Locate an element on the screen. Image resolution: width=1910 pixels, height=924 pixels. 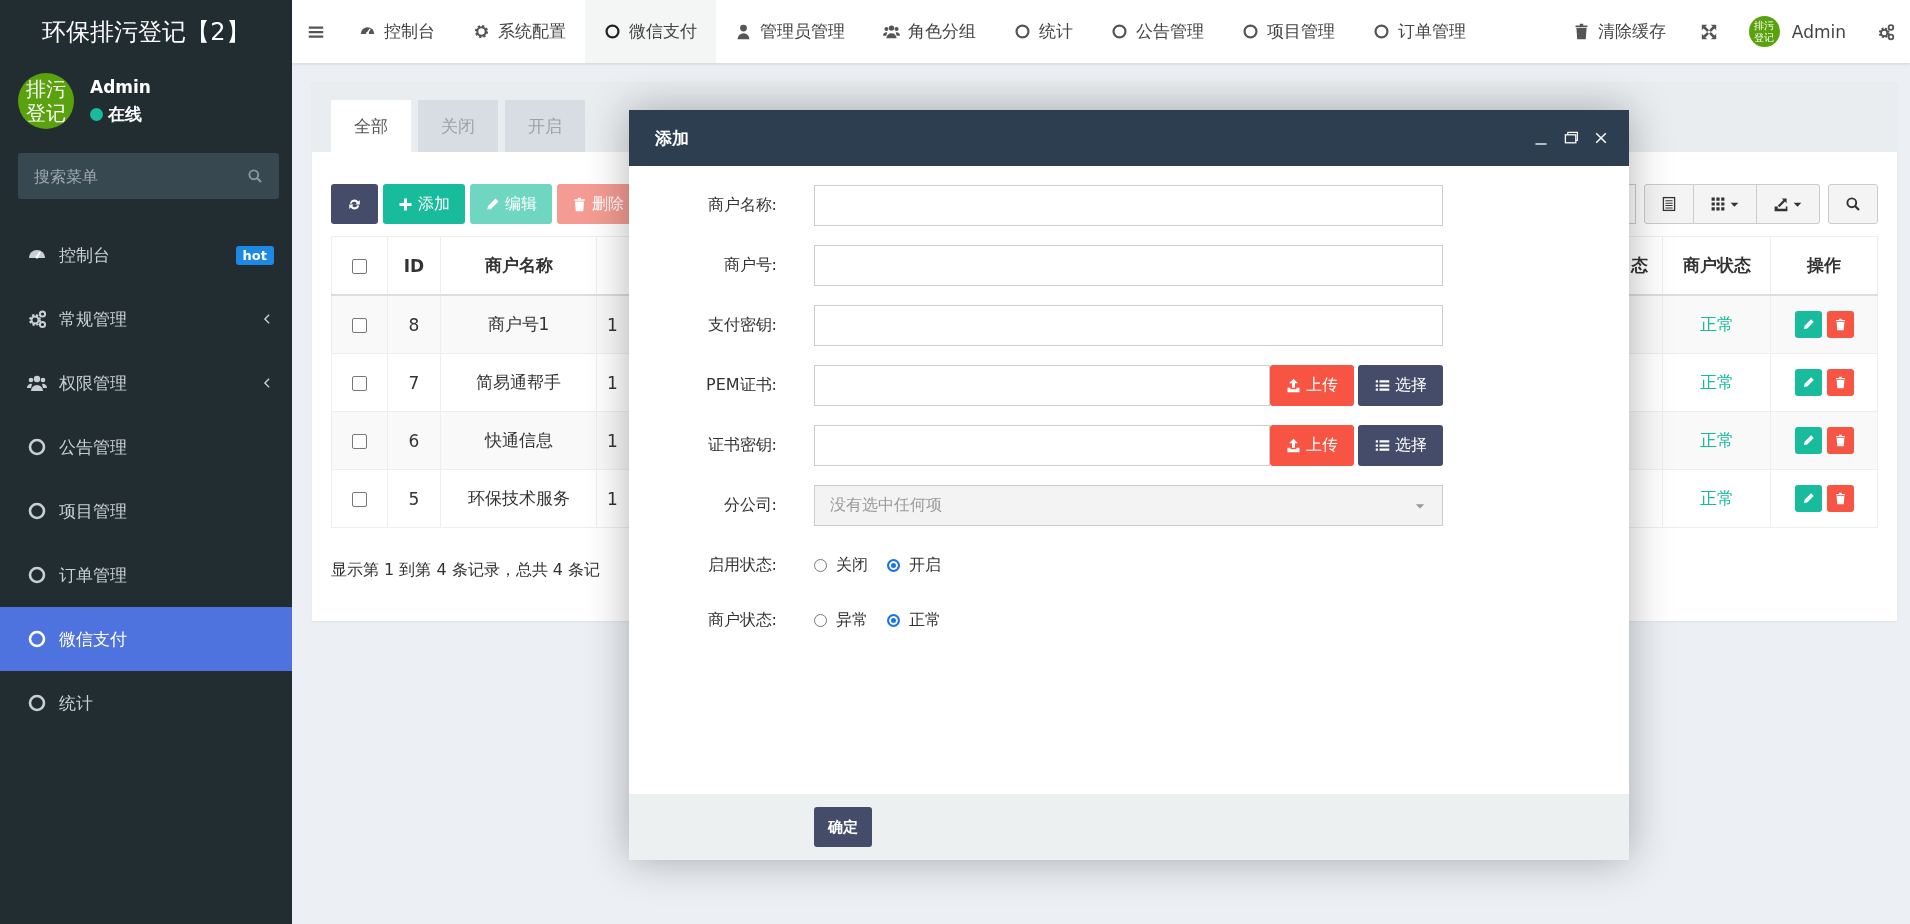
columns-button is located at coordinates (1725, 204).